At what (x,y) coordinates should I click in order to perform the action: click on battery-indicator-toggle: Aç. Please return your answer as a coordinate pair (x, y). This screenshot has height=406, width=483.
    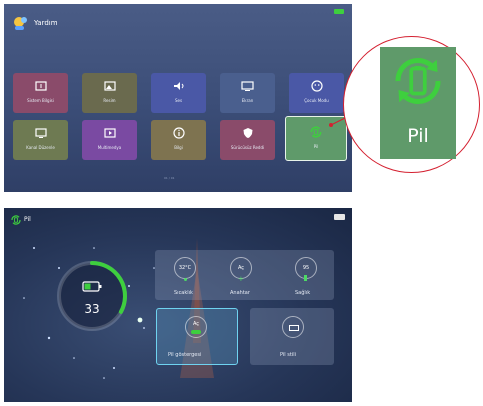
    Looking at the image, I should click on (196, 327).